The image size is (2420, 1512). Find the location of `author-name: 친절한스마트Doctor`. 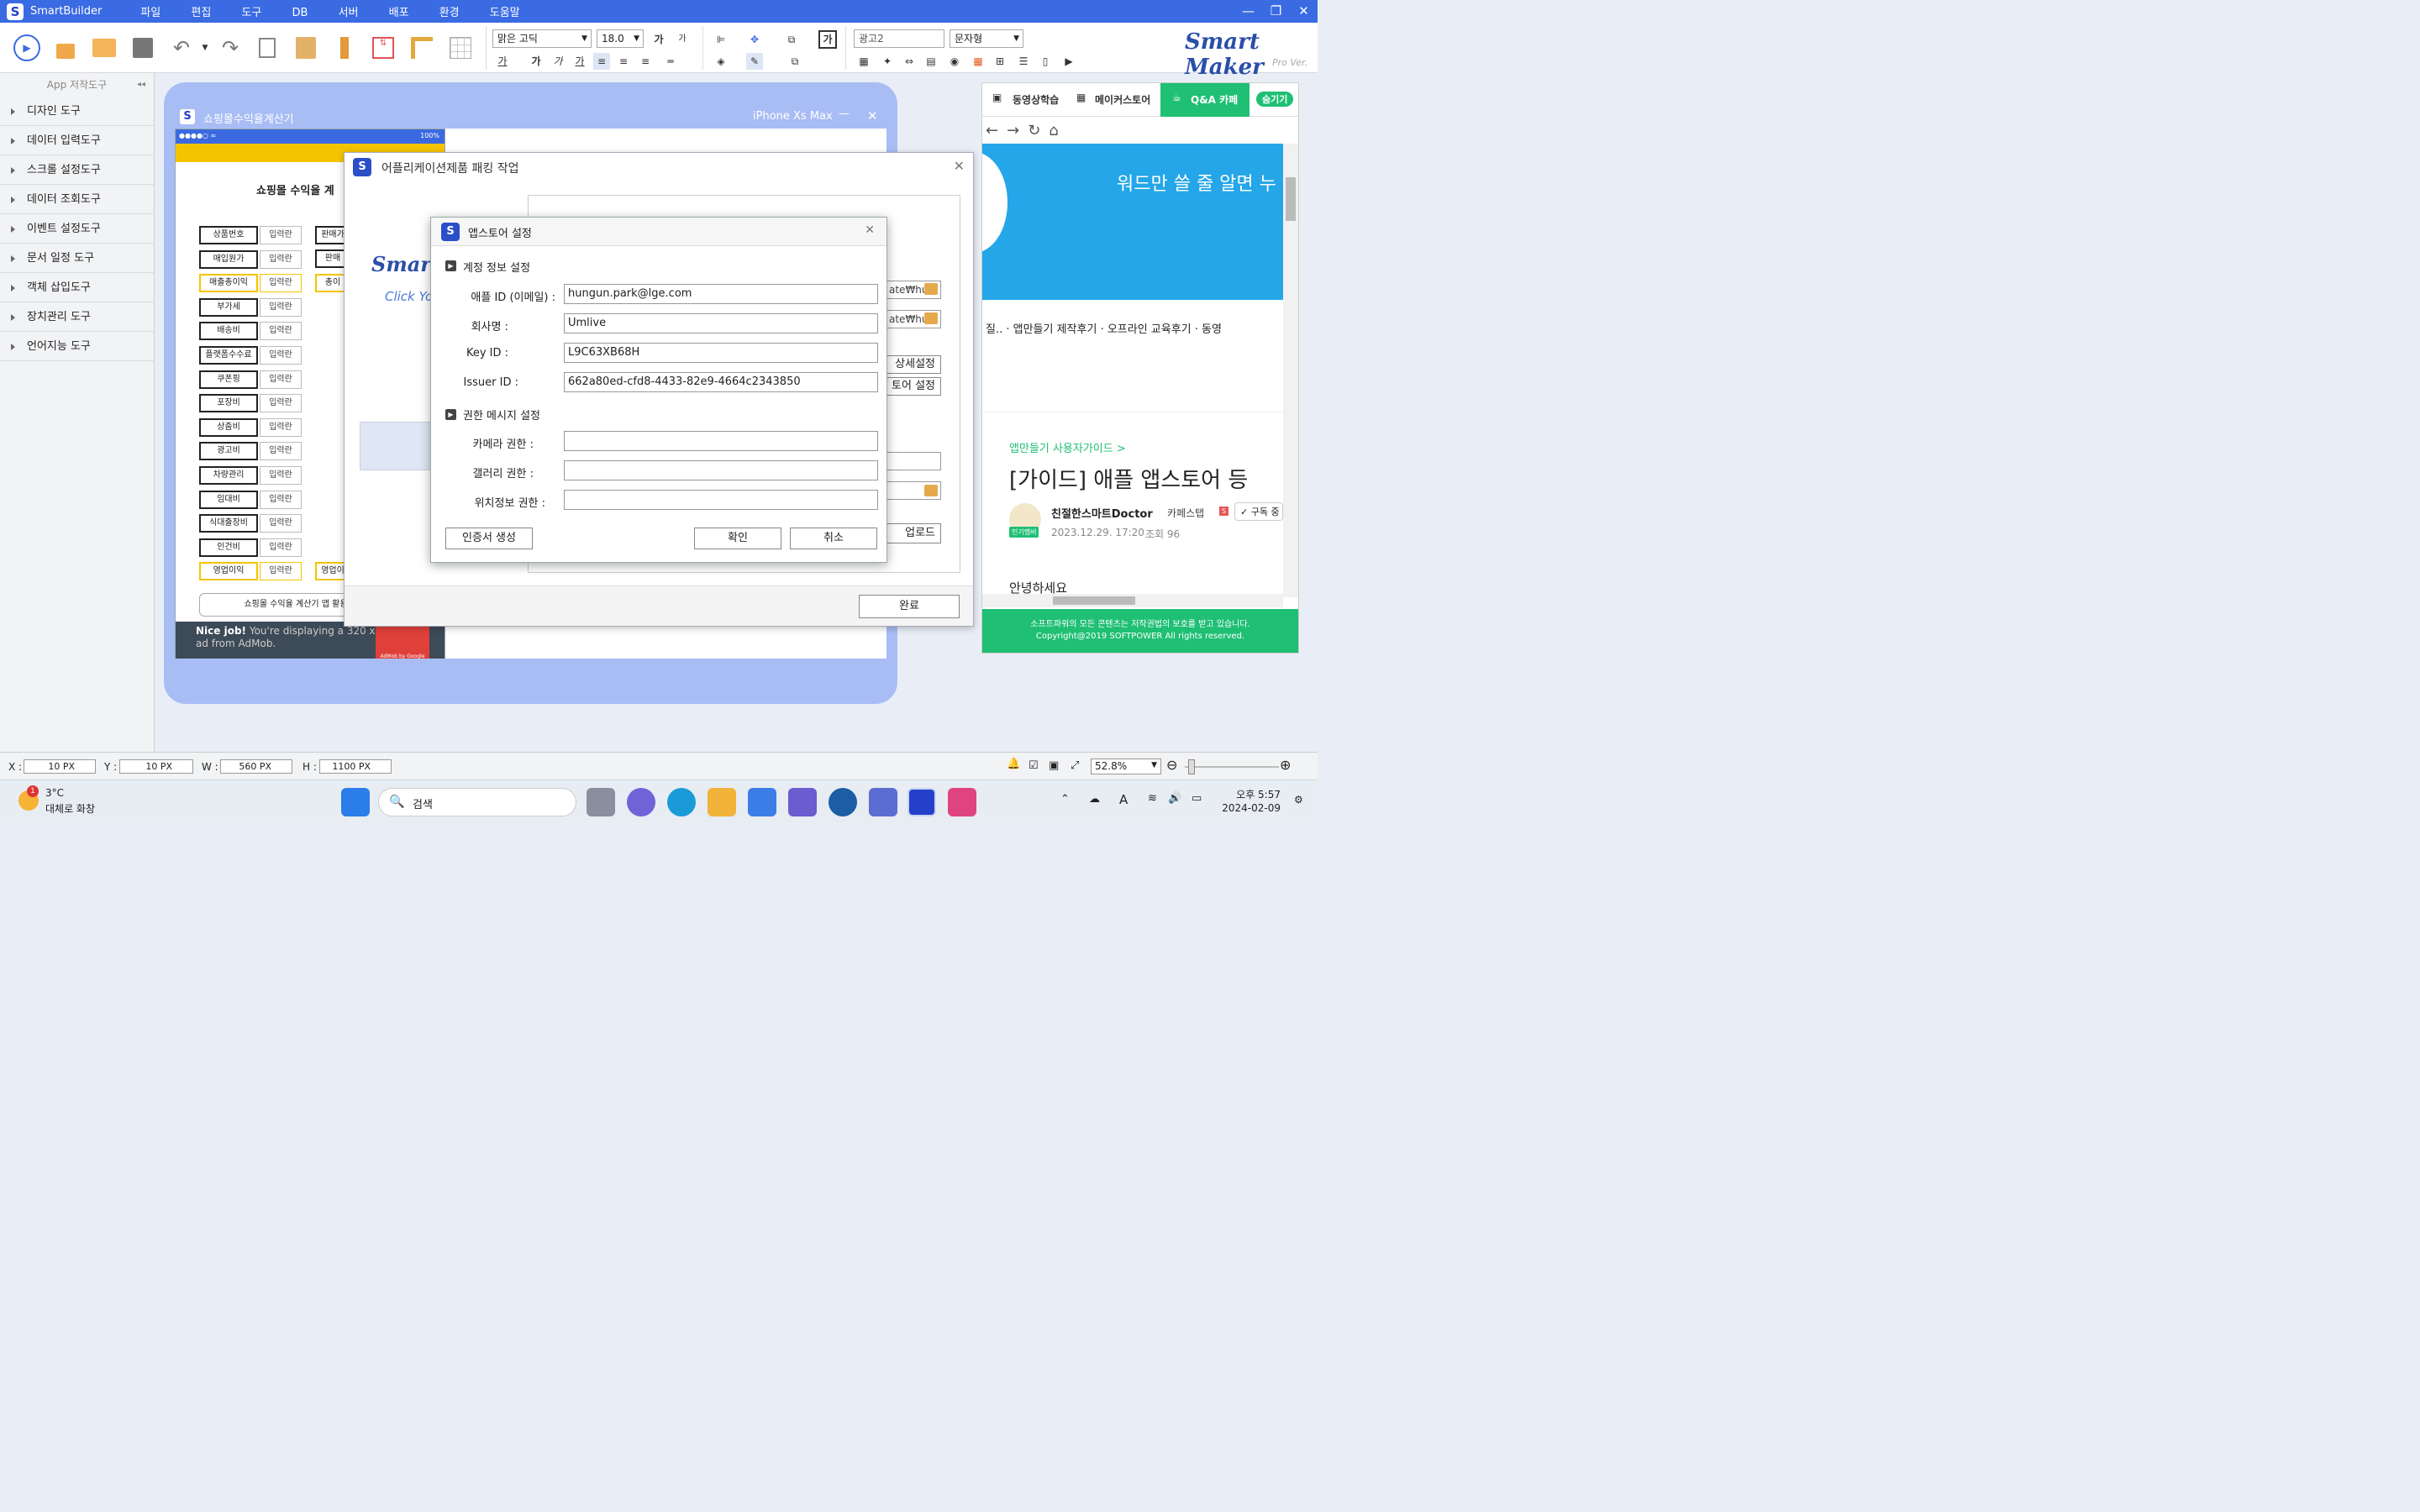

author-name: 친절한스마트Doctor is located at coordinates (1102, 513).